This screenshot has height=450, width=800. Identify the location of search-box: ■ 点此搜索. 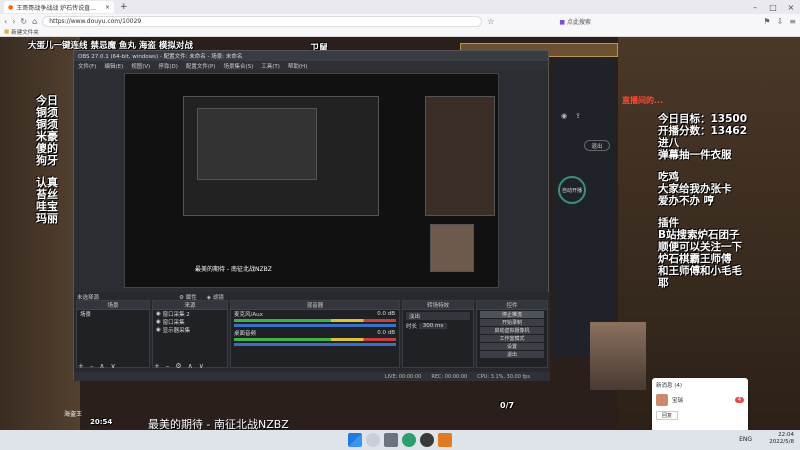
(575, 21).